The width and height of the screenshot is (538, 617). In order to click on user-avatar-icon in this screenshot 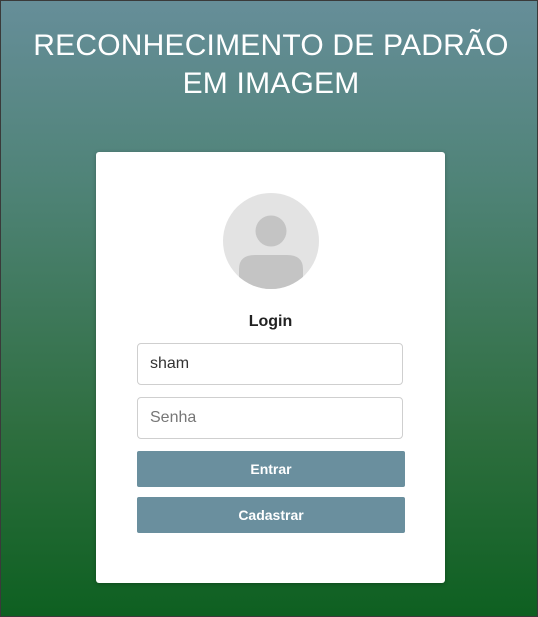, I will do `click(271, 241)`.